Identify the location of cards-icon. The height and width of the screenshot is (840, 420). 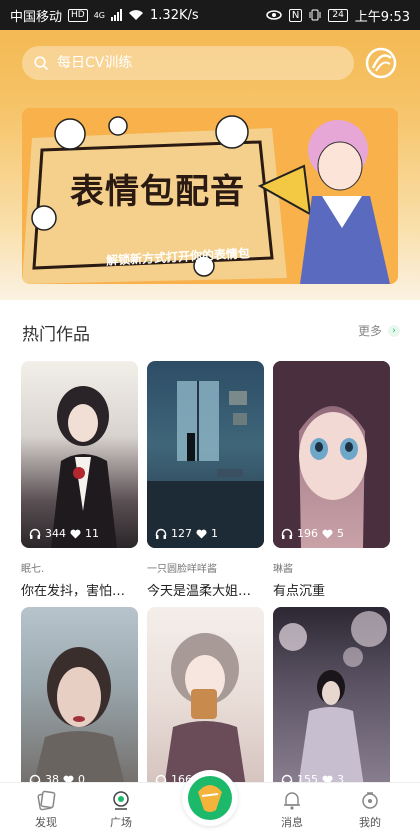
(46, 800).